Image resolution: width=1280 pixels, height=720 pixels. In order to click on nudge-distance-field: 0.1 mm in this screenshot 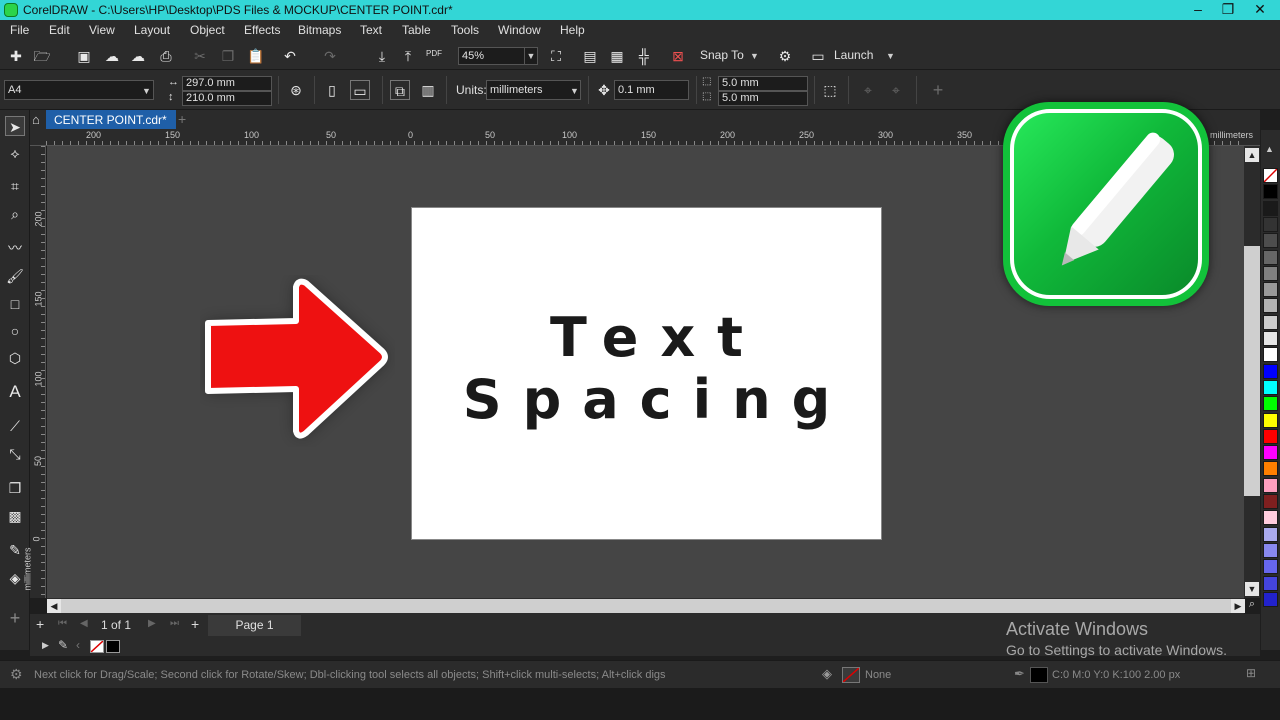, I will do `click(651, 90)`.